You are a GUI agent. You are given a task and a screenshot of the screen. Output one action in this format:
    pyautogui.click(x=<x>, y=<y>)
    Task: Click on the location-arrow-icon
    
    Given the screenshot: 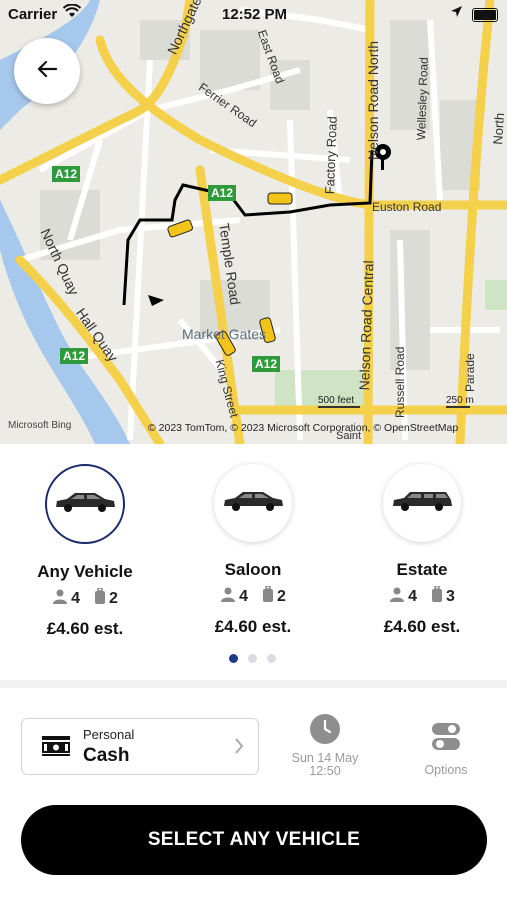 What is the action you would take?
    pyautogui.click(x=456, y=13)
    